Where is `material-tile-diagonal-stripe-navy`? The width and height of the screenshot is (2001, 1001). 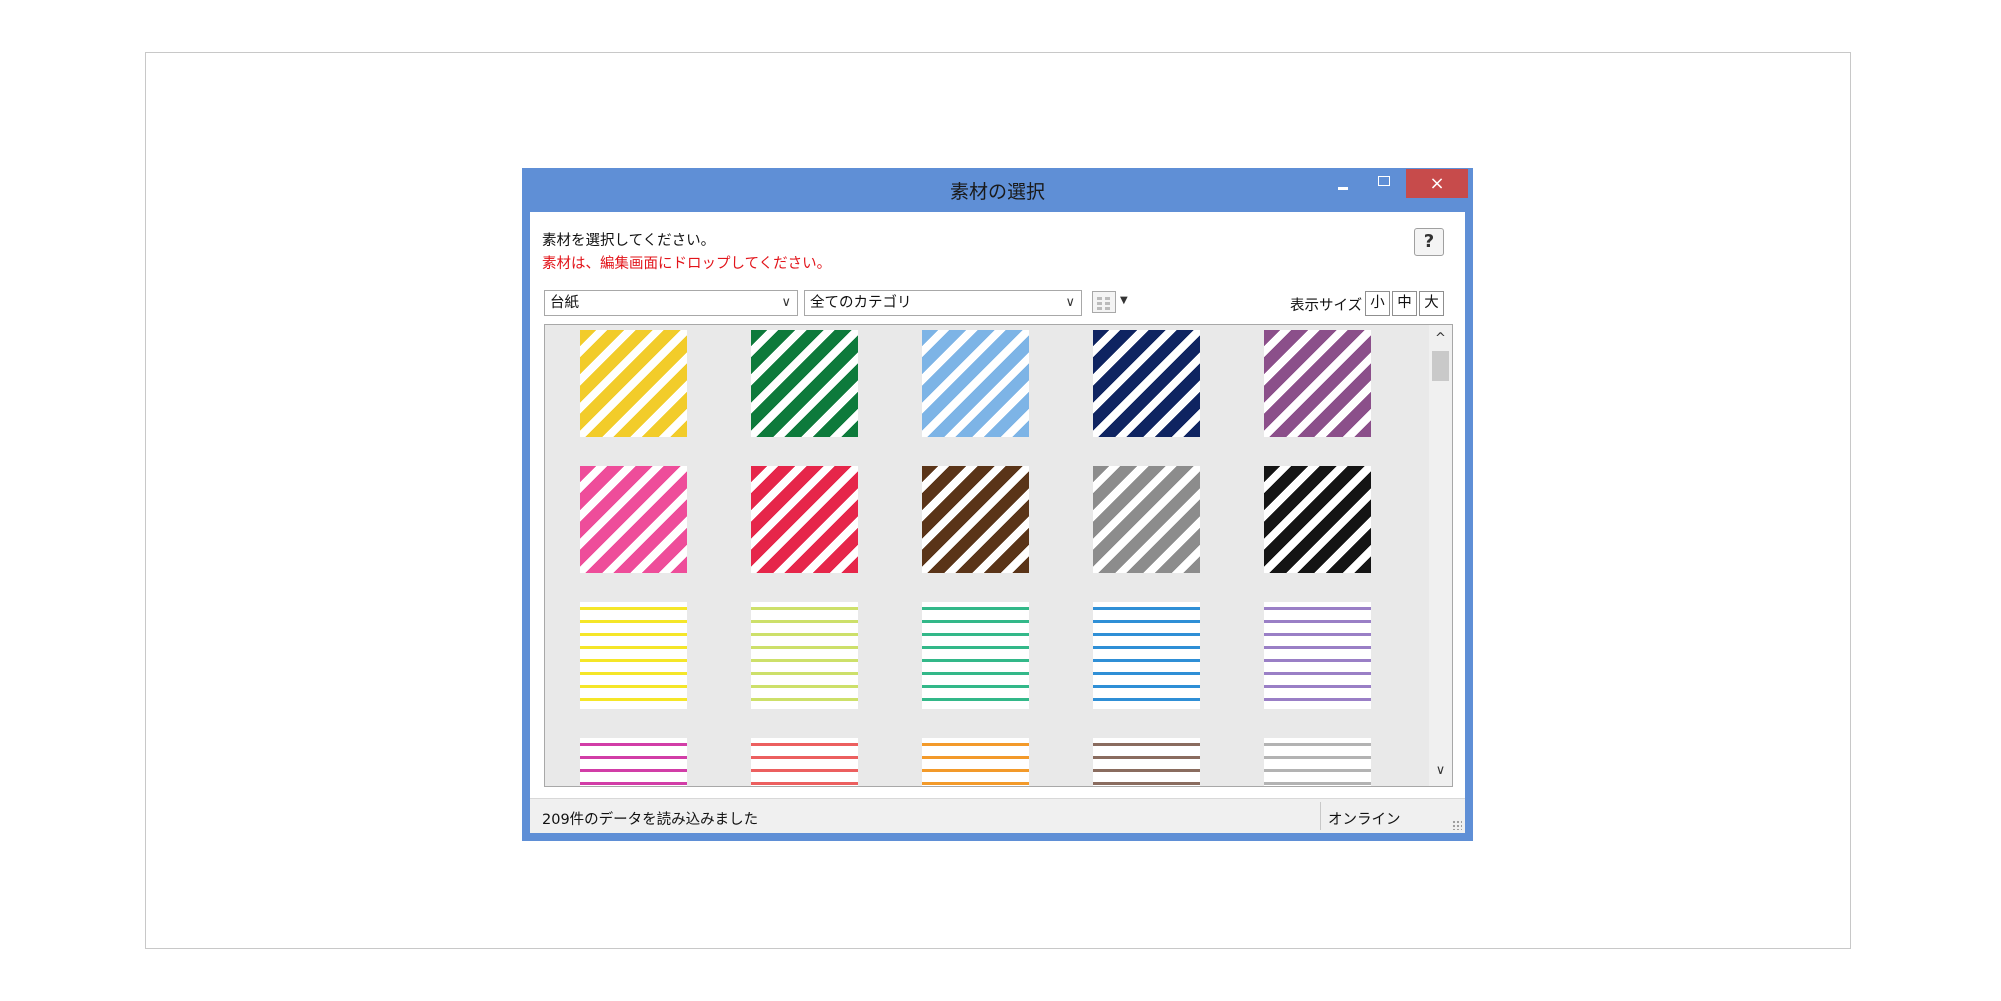
material-tile-diagonal-stripe-navy is located at coordinates (1146, 383).